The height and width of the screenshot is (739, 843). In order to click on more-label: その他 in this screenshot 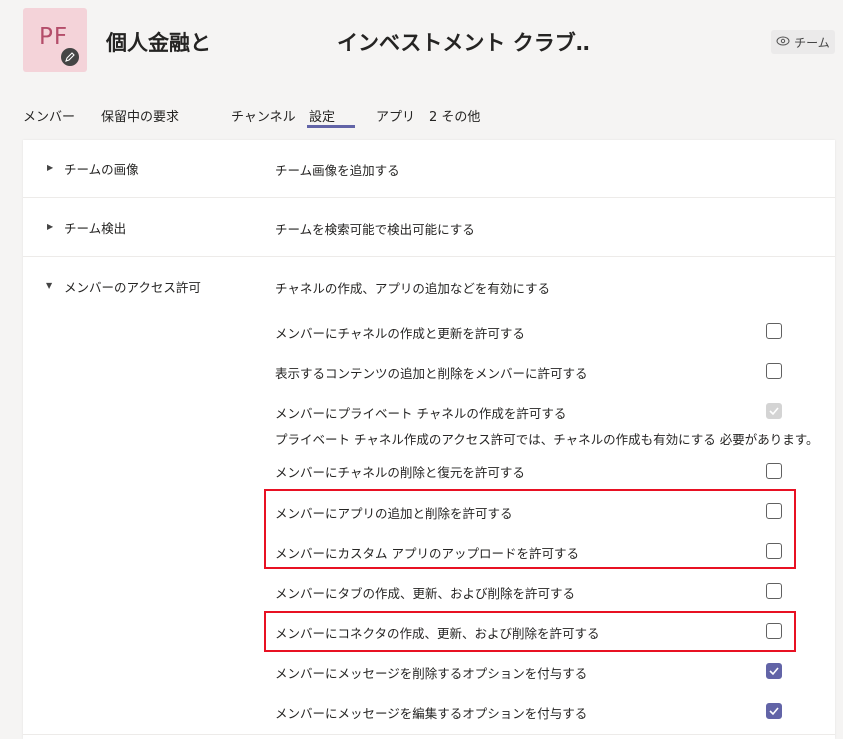, I will do `click(461, 117)`.